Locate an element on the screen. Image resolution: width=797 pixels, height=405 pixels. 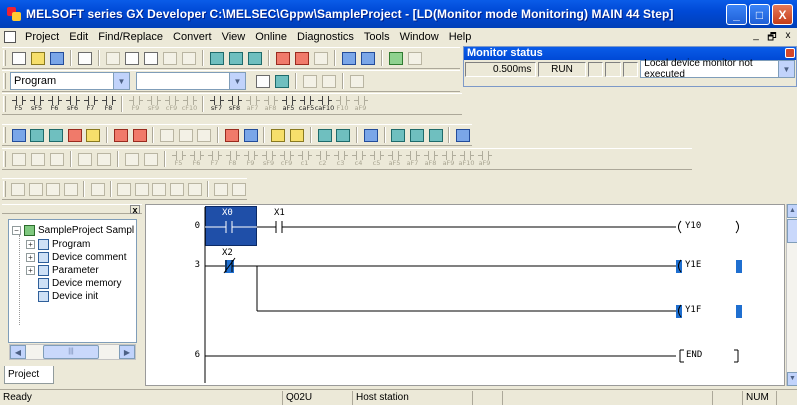
sfc-key-af9-2: aF9 is located at coordinates (484, 159).